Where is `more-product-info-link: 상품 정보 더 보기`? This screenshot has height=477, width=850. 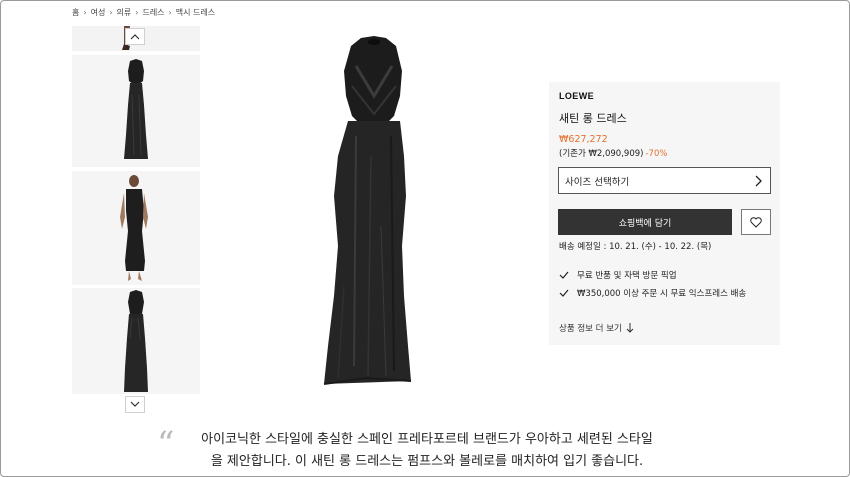 more-product-info-link: 상품 정보 더 보기 is located at coordinates (596, 328).